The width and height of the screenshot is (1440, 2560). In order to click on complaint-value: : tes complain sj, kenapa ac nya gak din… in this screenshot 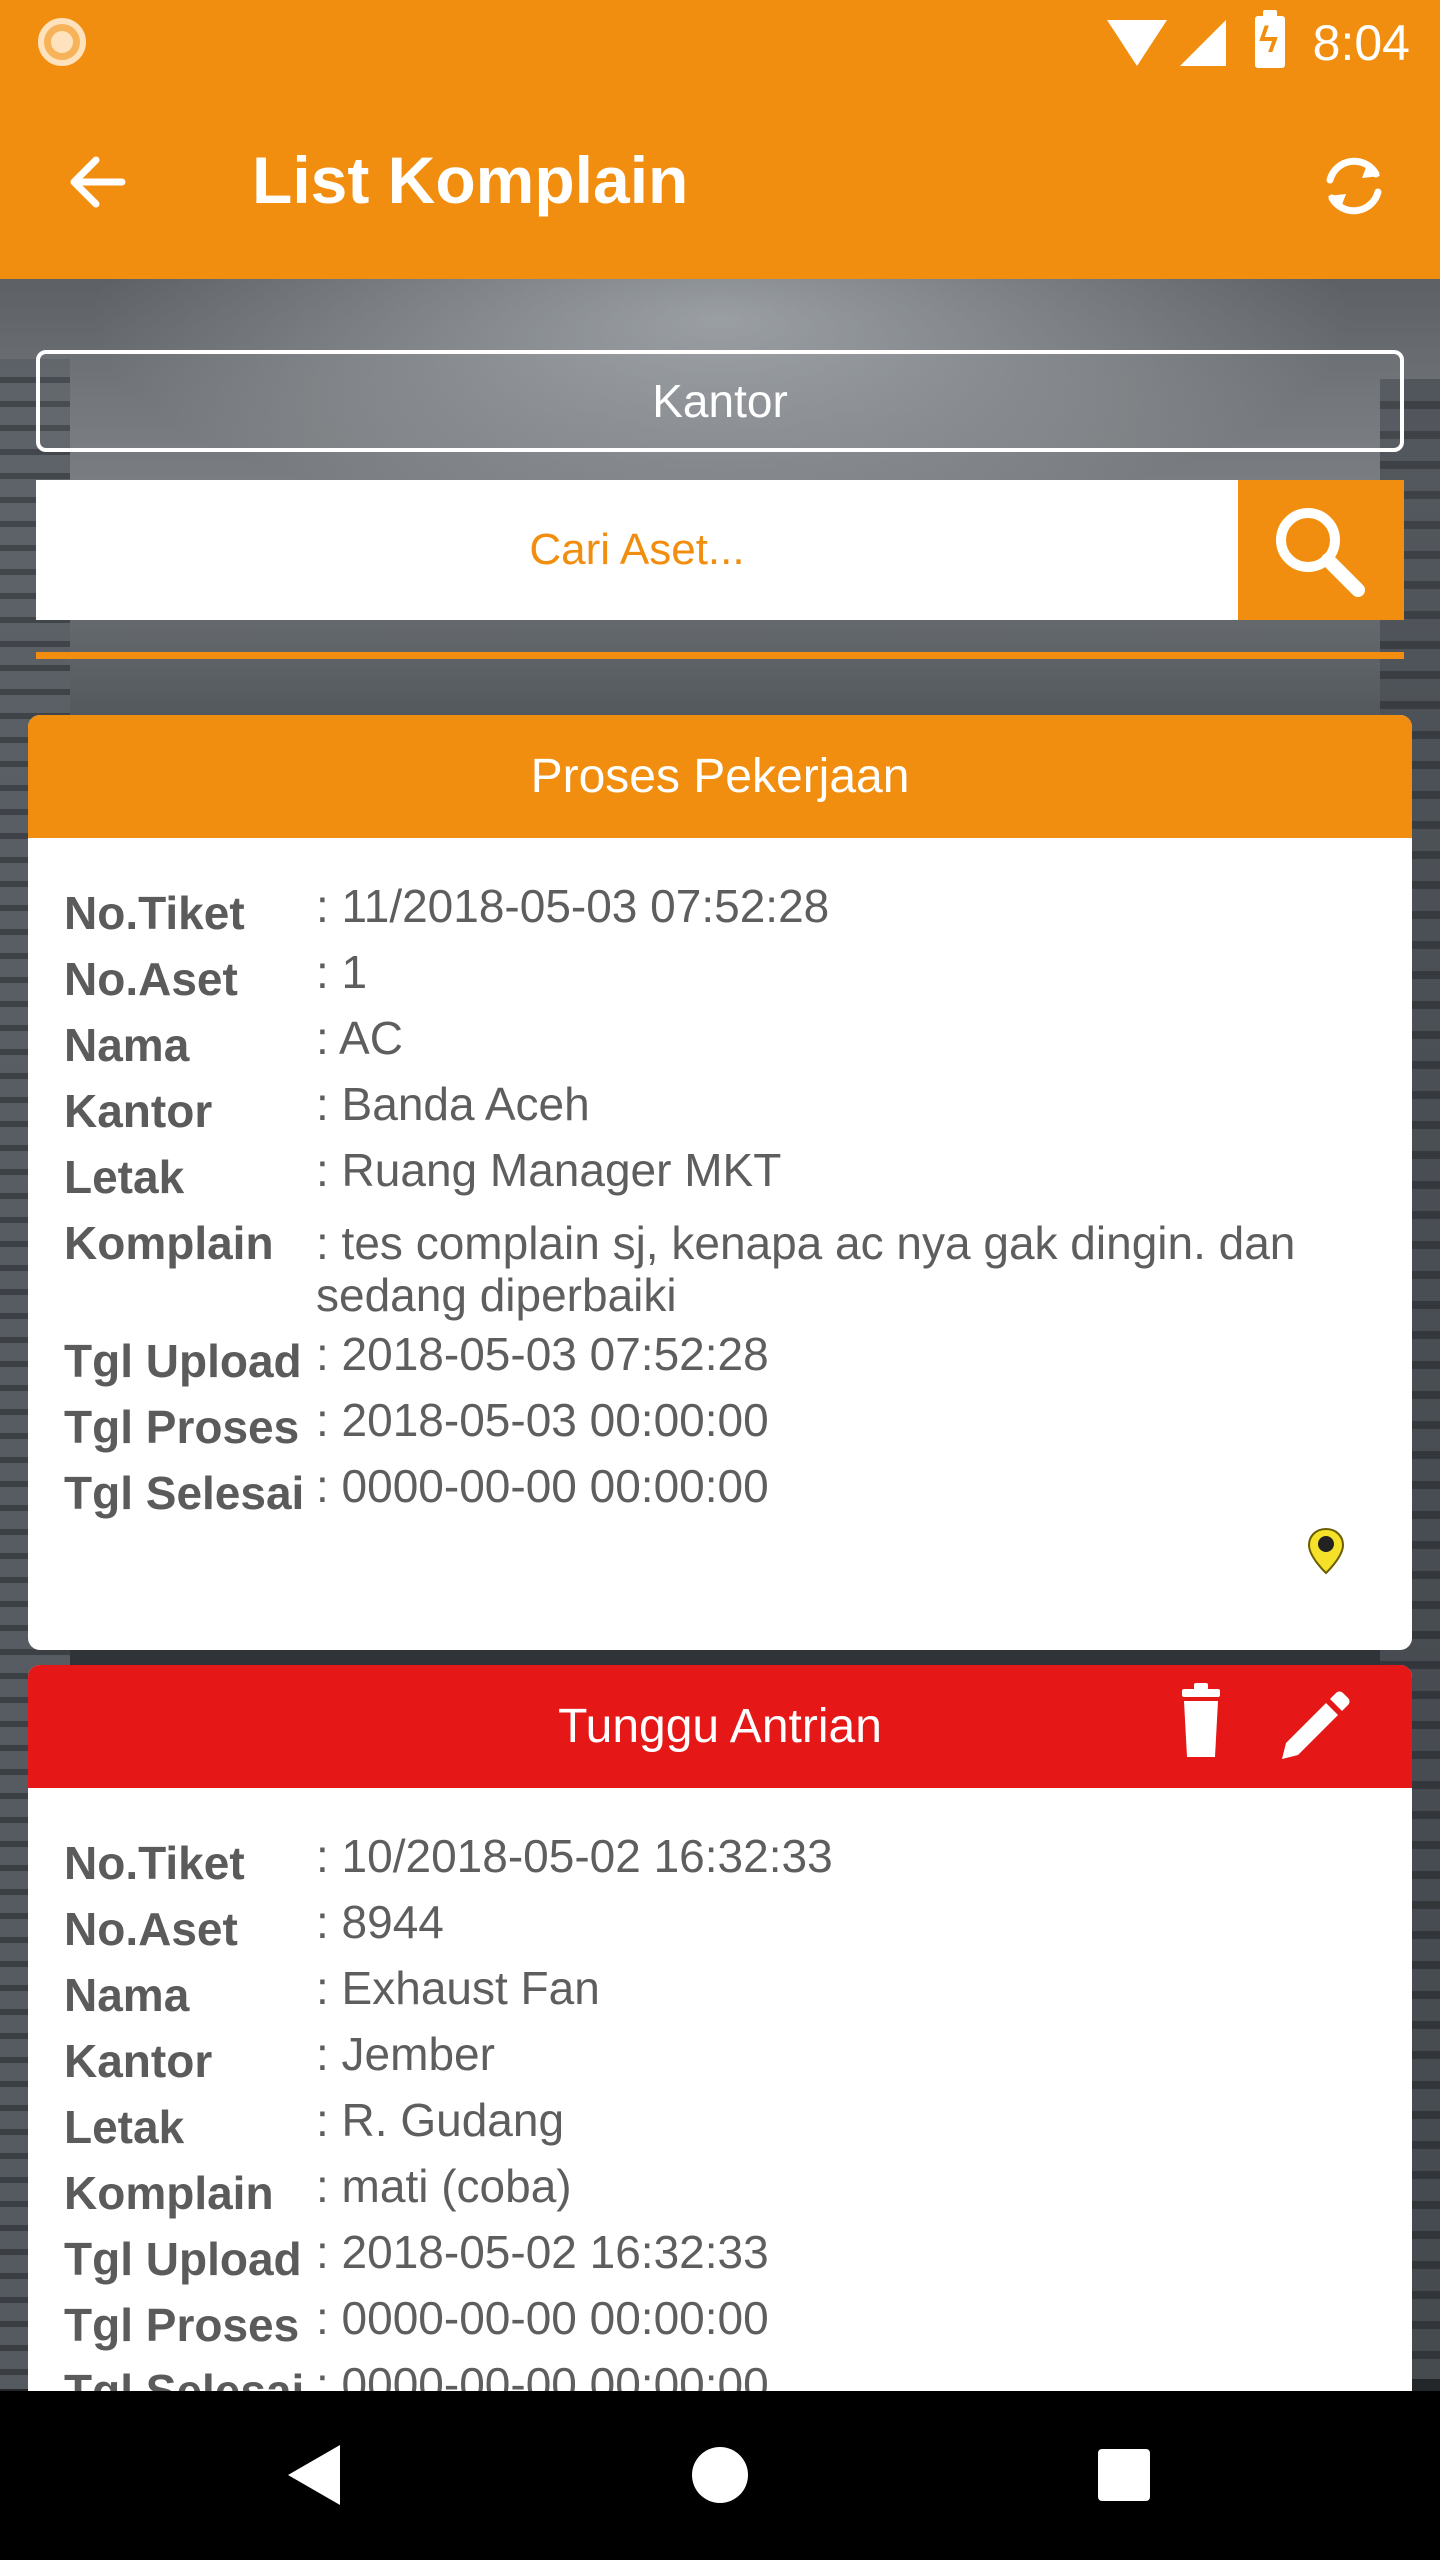, I will do `click(806, 1269)`.